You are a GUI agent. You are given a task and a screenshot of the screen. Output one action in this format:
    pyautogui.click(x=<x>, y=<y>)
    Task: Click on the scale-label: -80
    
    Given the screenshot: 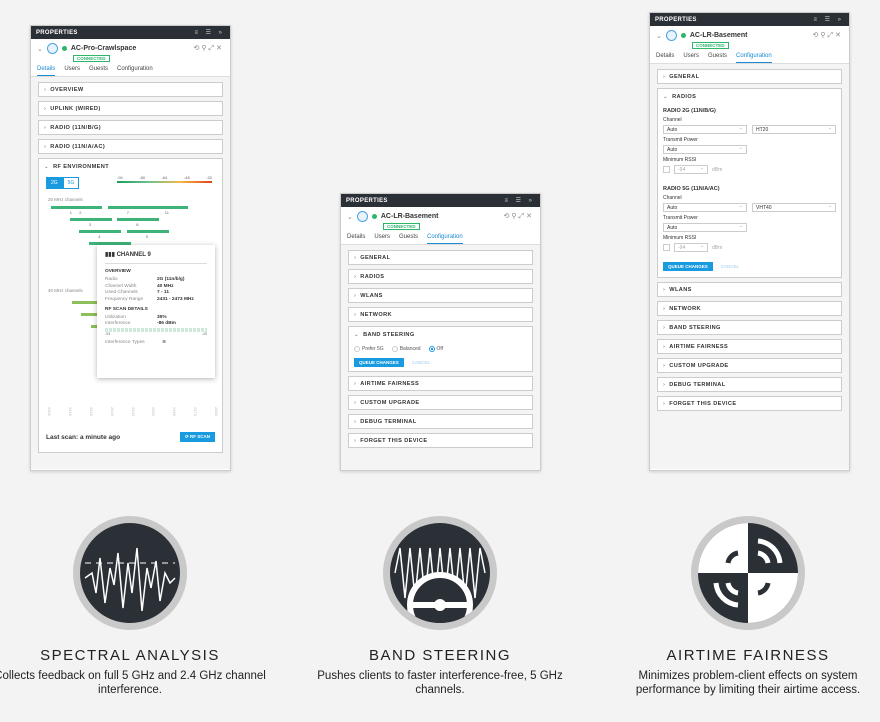 What is the action you would take?
    pyautogui.click(x=142, y=177)
    